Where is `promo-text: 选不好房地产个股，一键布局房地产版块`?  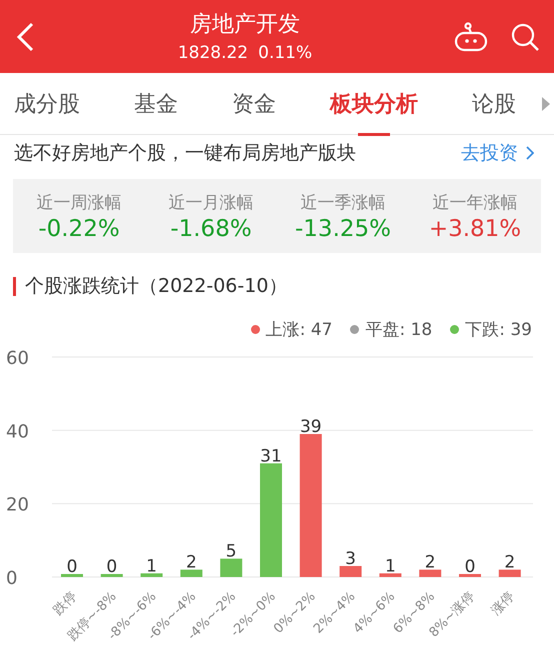
promo-text: 选不好房地产个股，一键布局房地产版块 is located at coordinates (185, 153).